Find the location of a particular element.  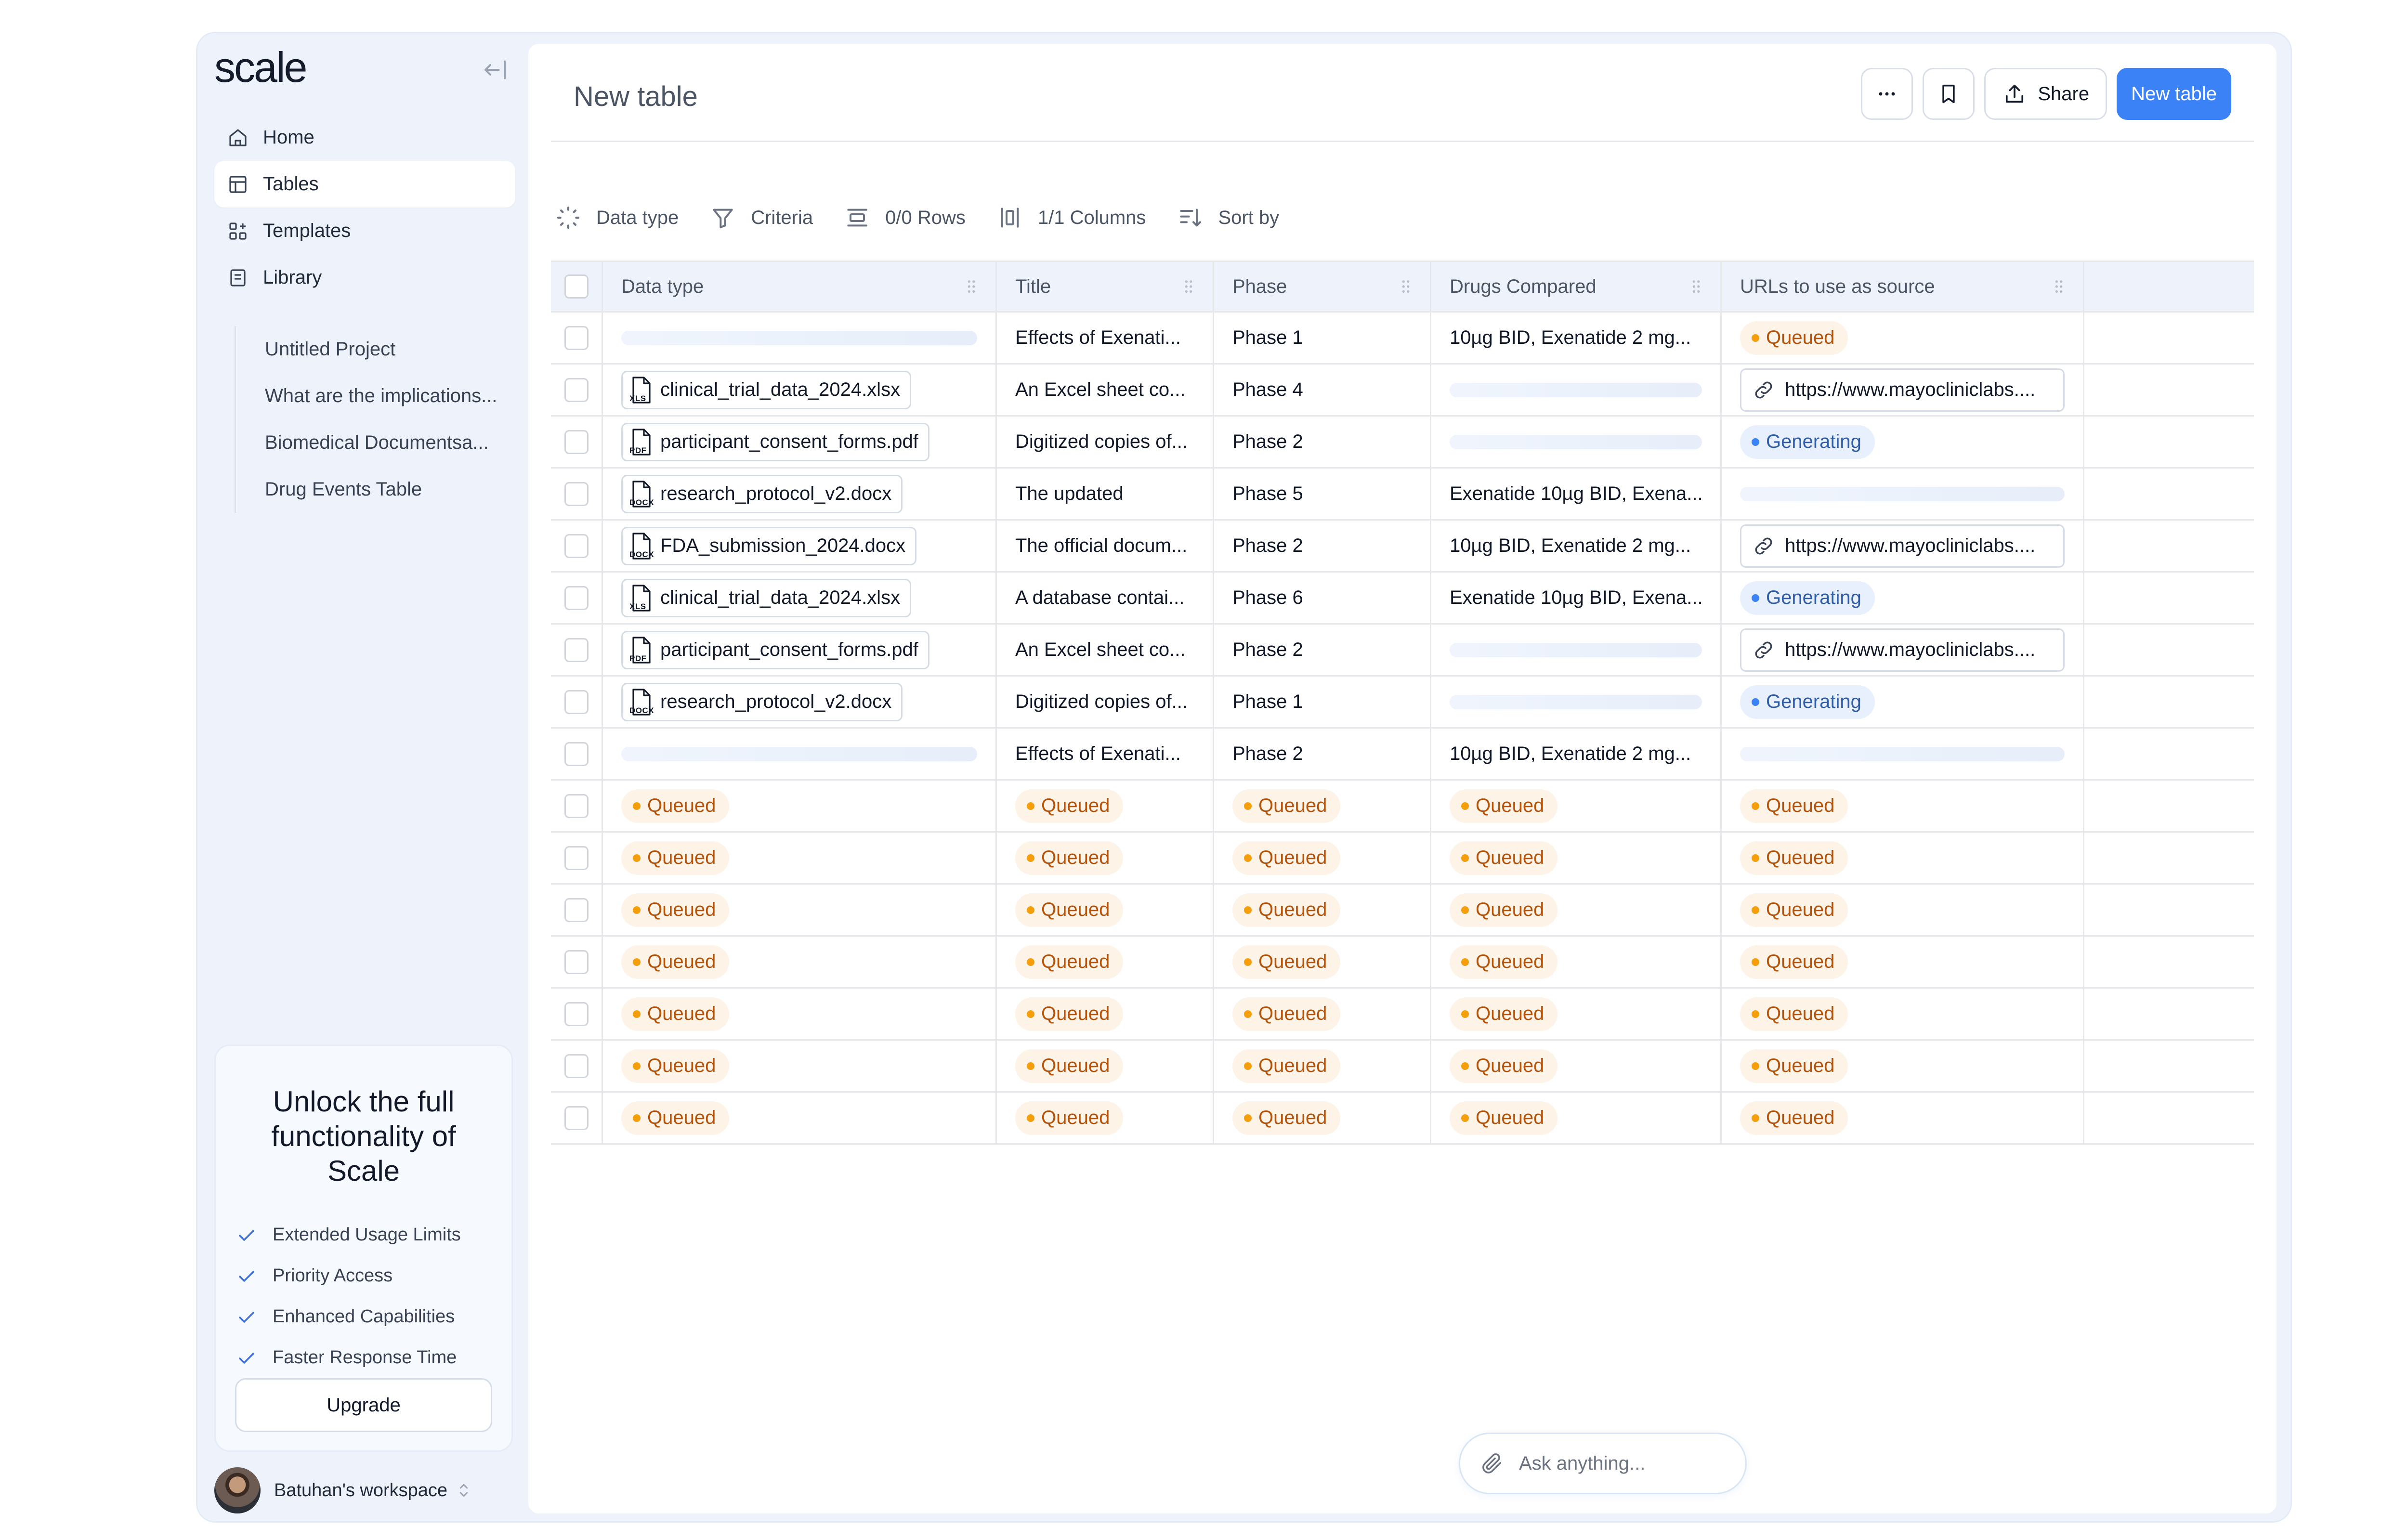

select-all-checkbox is located at coordinates (576, 286).